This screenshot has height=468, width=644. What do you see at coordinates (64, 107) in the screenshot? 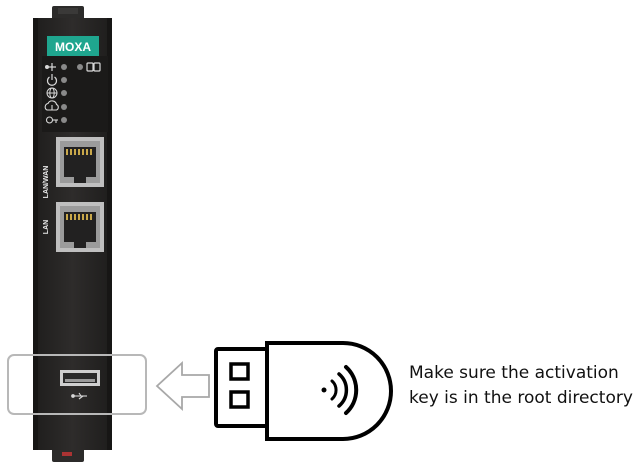
I see `led-cloud` at bounding box center [64, 107].